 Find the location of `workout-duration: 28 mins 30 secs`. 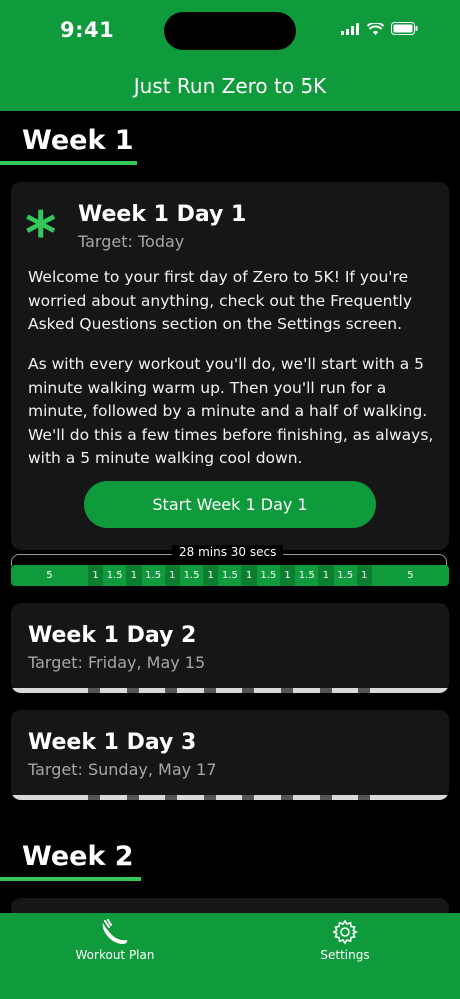

workout-duration: 28 mins 30 secs is located at coordinates (228, 552).